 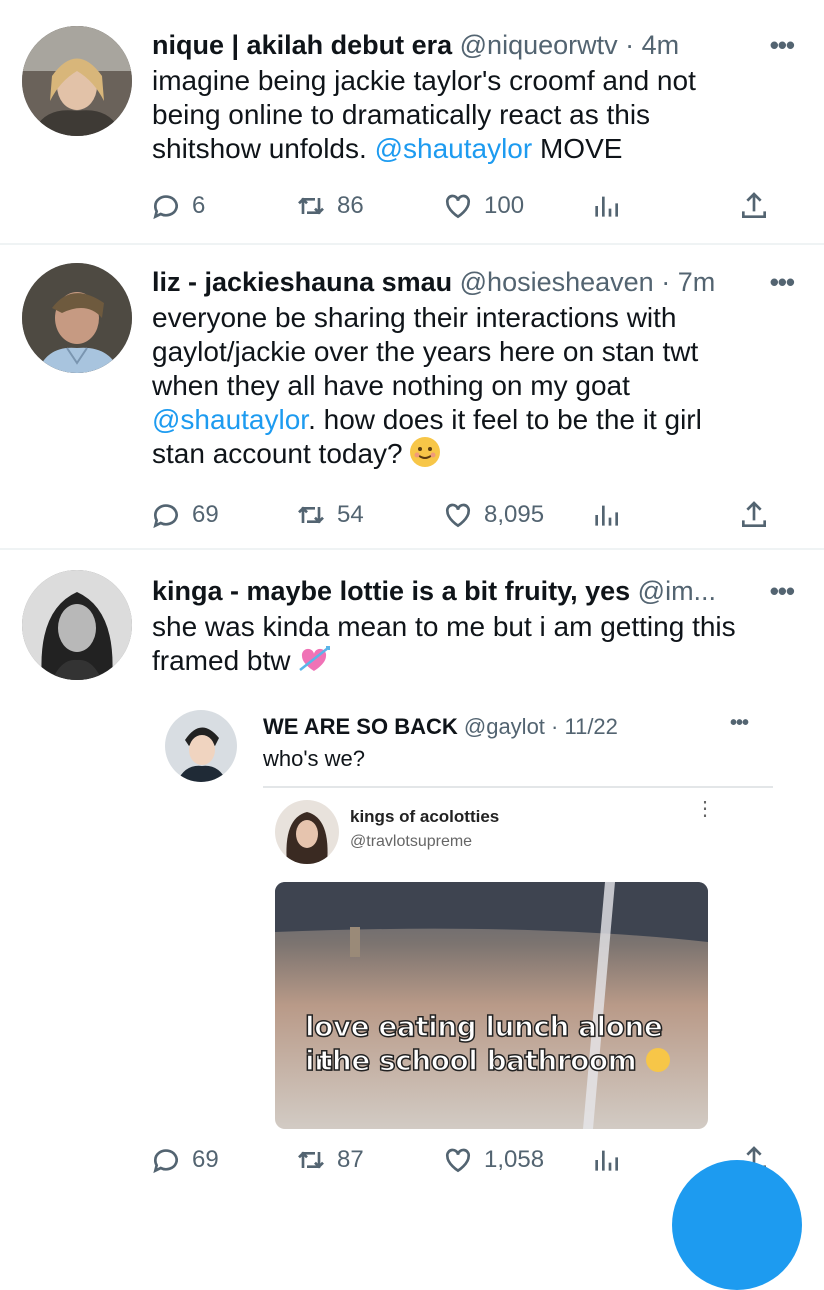 I want to click on kebab-menu-icon: ⋮, so click(x=705, y=809).